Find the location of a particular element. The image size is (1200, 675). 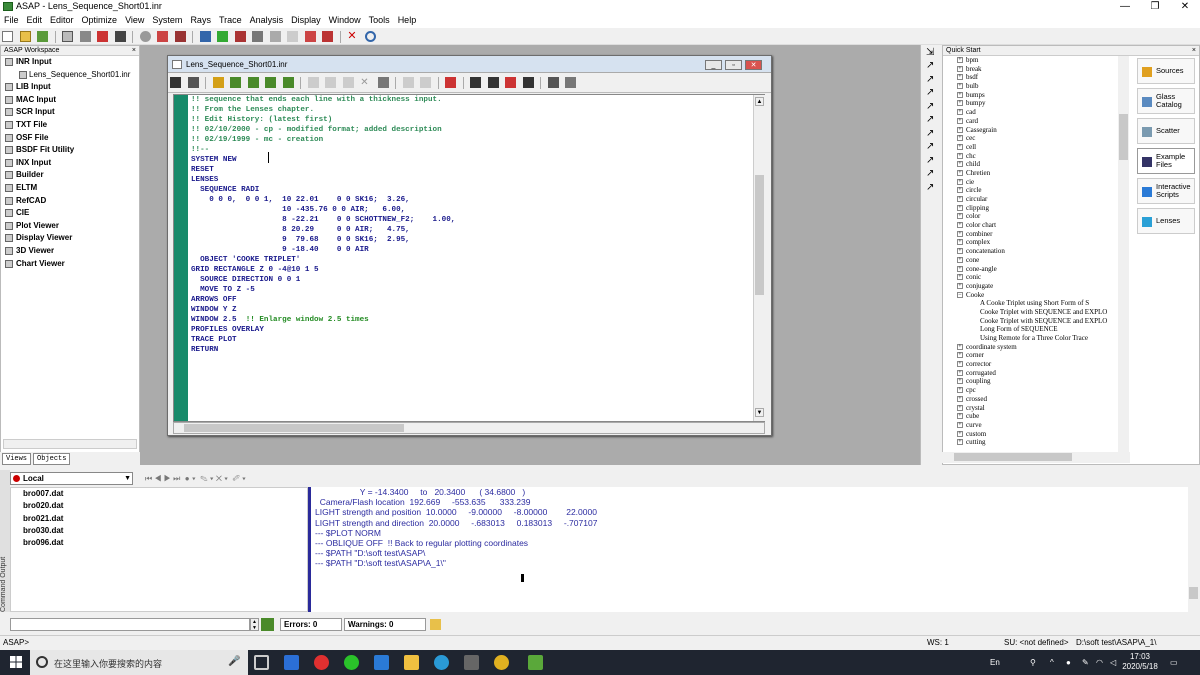

chrome-icon is located at coordinates (501, 662).